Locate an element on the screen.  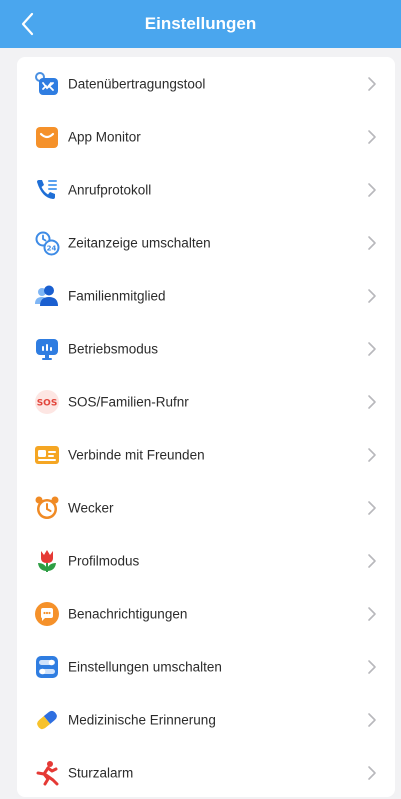
menu-item-label: Sturzalarm is located at coordinates (101, 772).